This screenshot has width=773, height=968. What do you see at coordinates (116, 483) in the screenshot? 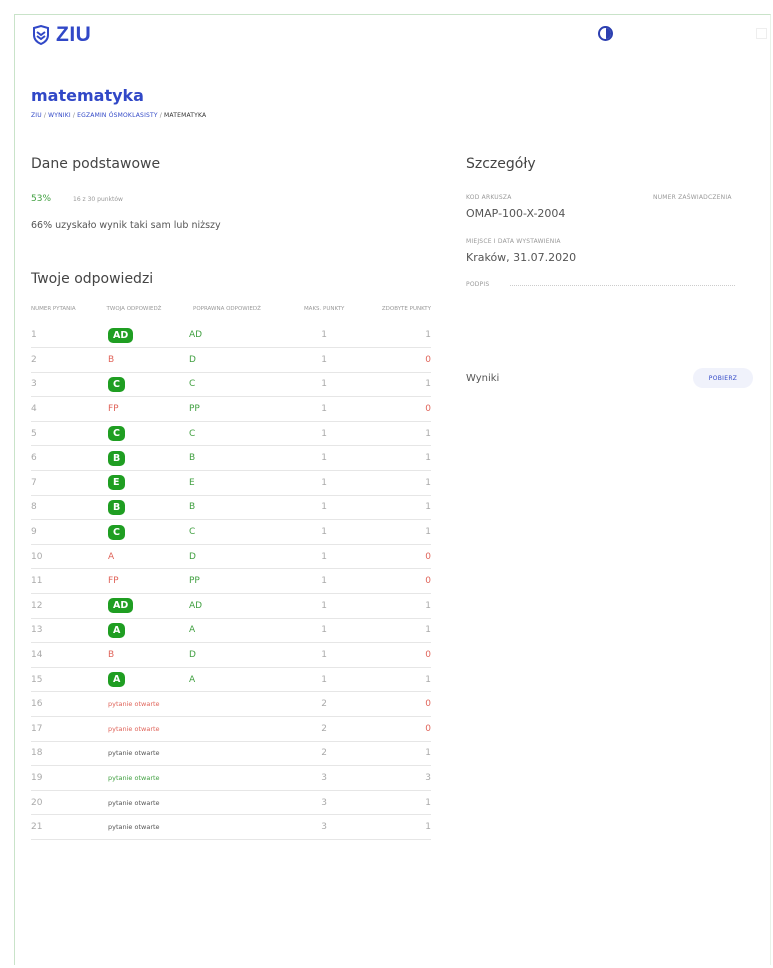
I see `answer-badge: E` at bounding box center [116, 483].